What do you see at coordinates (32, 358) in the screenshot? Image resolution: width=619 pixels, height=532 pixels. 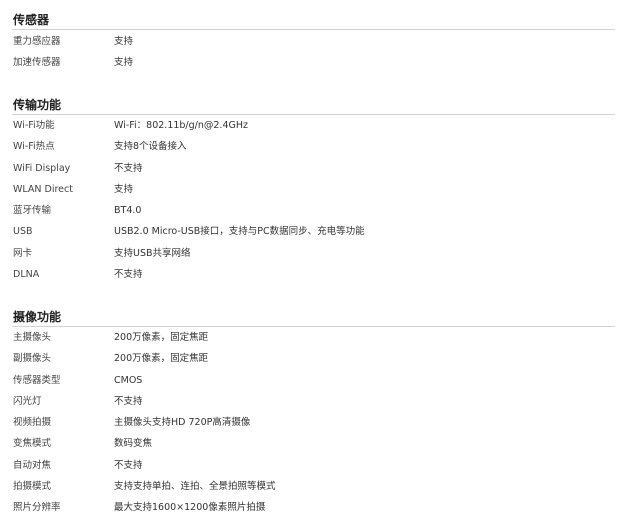 I see `spec-label: 副摄像头` at bounding box center [32, 358].